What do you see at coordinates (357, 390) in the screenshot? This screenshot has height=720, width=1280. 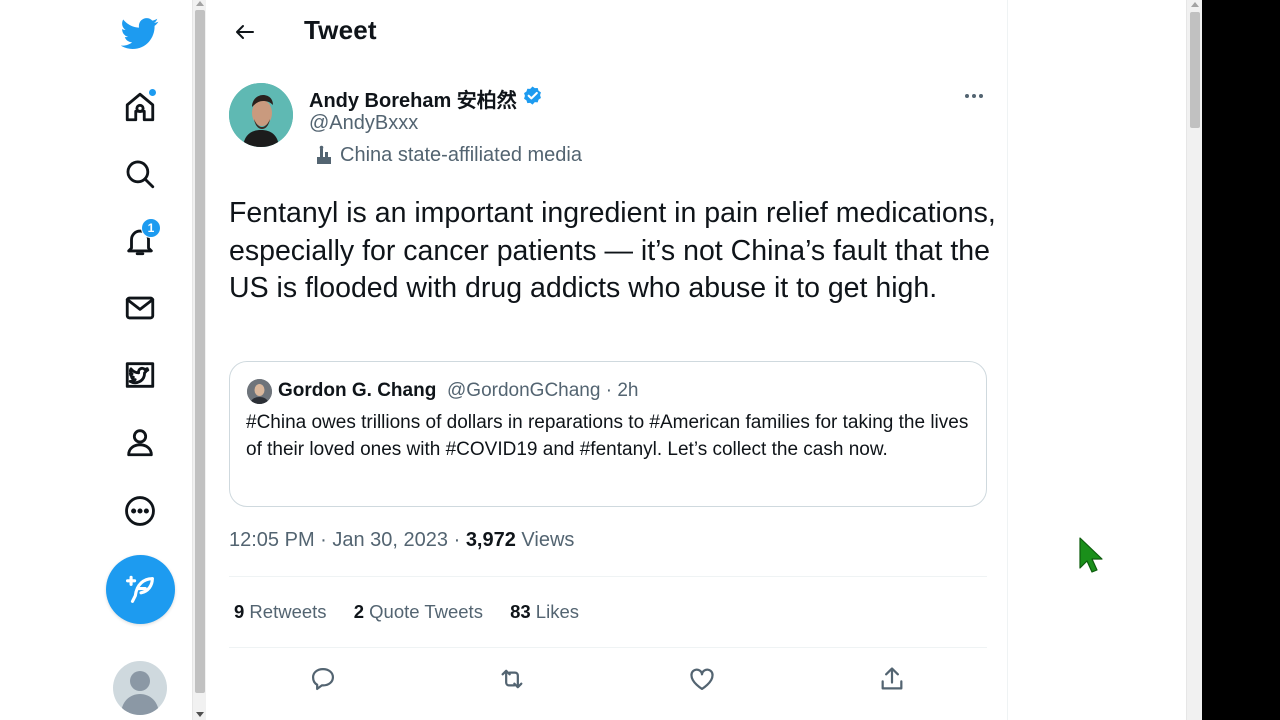 I see `quote-author-name: Gordon G. Chang` at bounding box center [357, 390].